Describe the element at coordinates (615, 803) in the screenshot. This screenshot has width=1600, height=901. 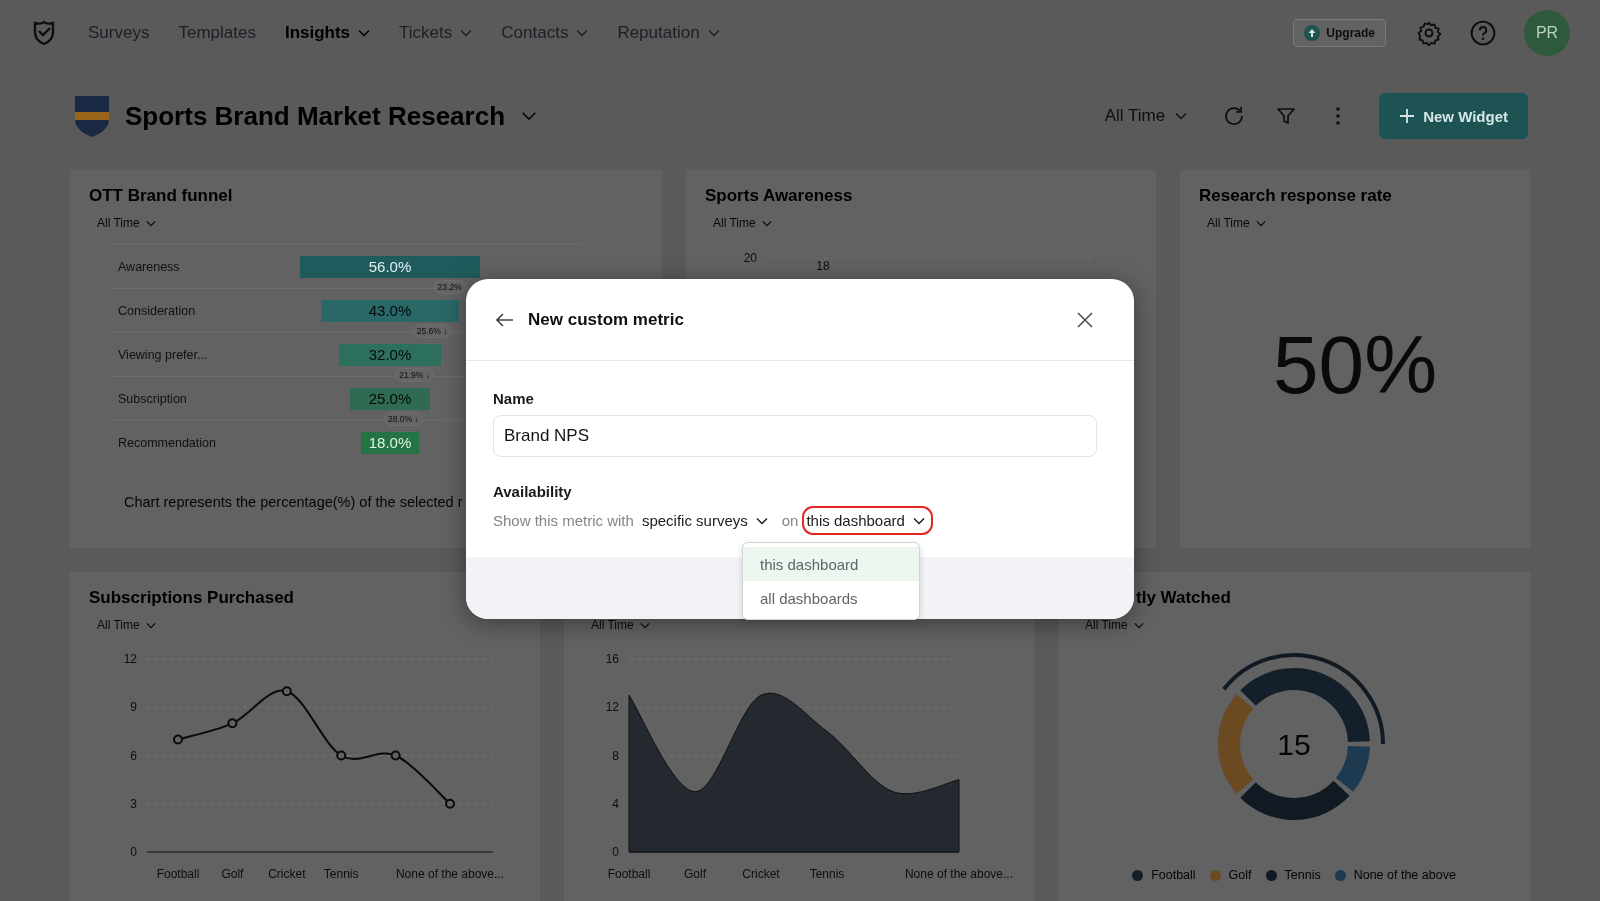
I see `axis-tick-label: 4` at that location.